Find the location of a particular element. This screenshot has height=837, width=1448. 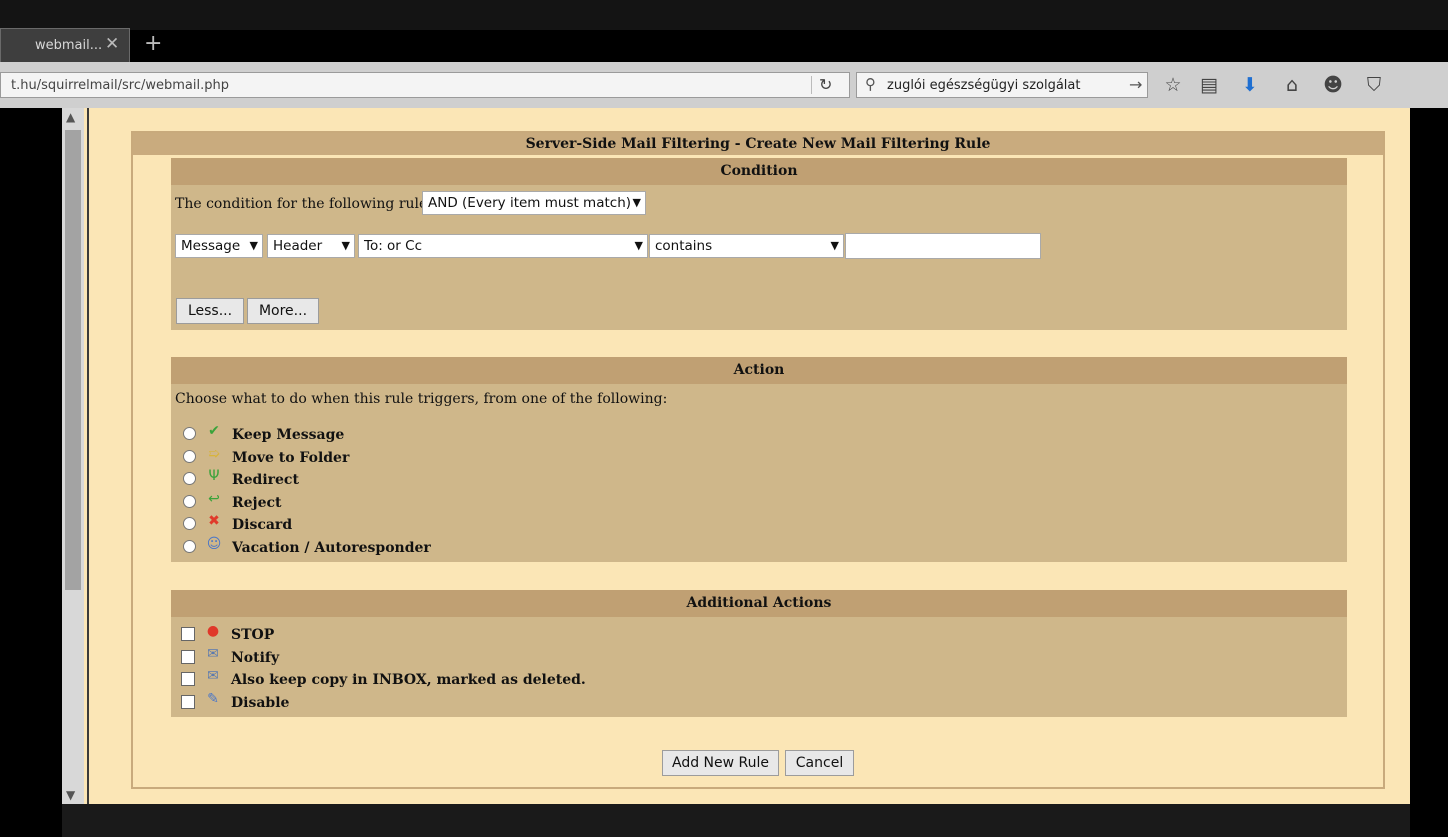

status-strip is located at coordinates (736, 820).